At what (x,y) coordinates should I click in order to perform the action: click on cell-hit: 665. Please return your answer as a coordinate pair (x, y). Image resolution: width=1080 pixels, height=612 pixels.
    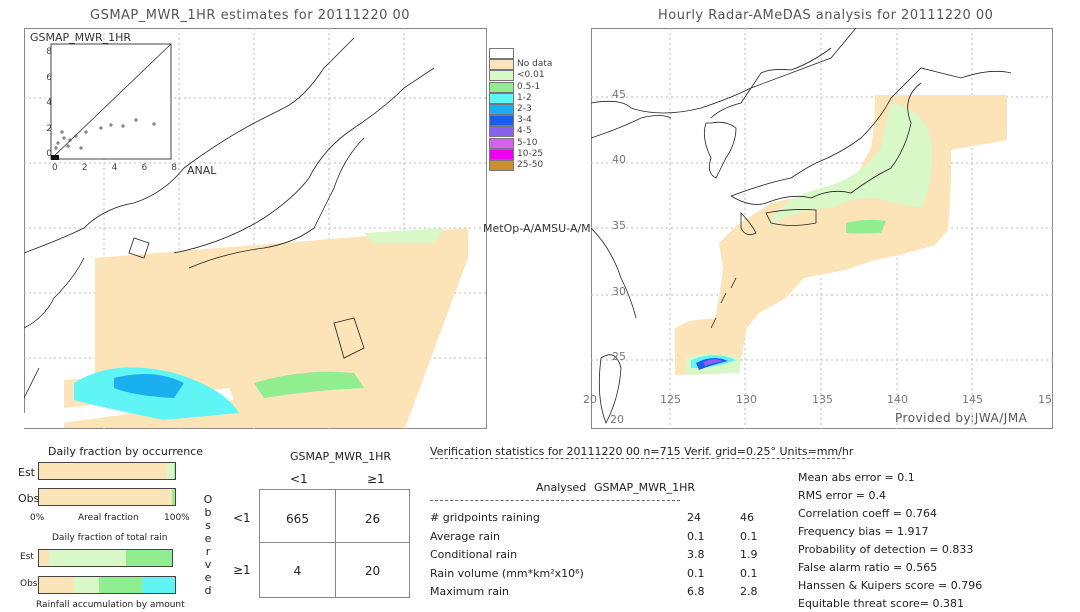
    Looking at the image, I should click on (297, 519).